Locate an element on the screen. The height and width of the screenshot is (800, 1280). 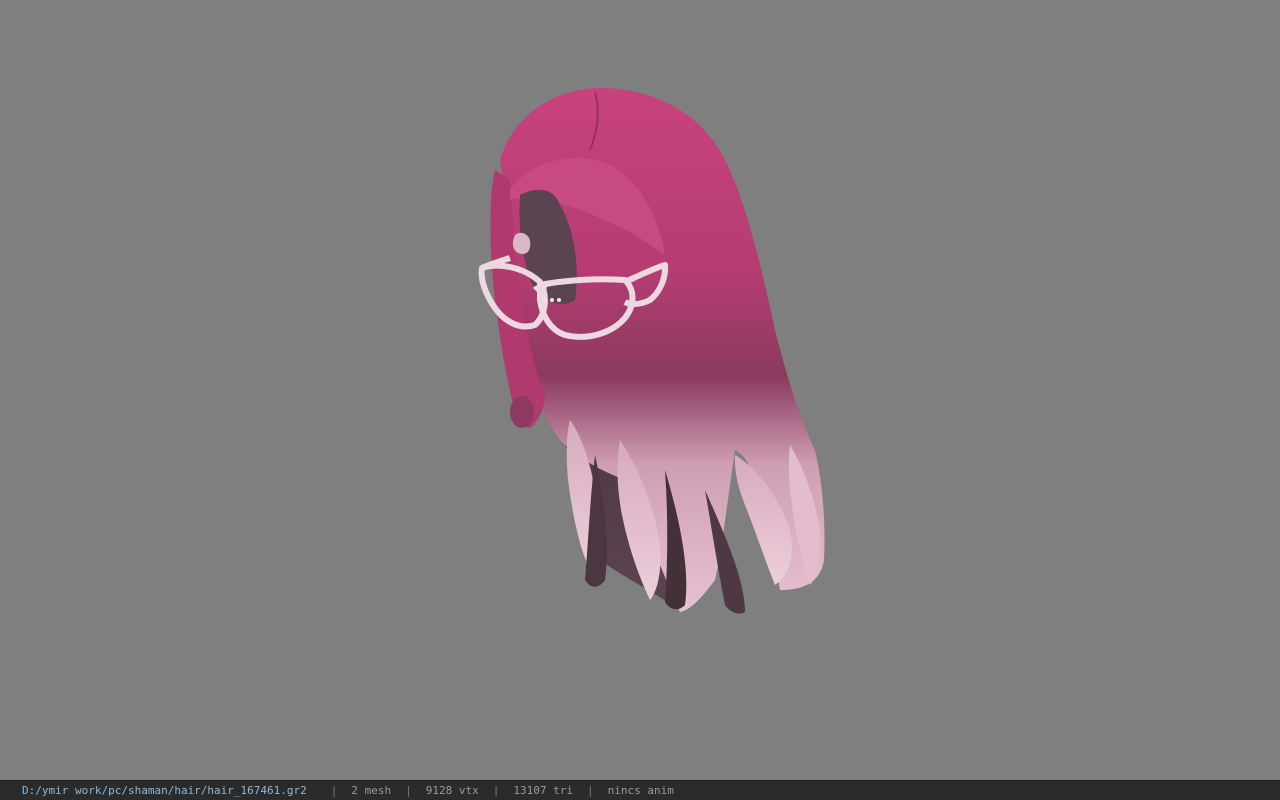
vertex-count: 9128 vtx is located at coordinates (452, 790).